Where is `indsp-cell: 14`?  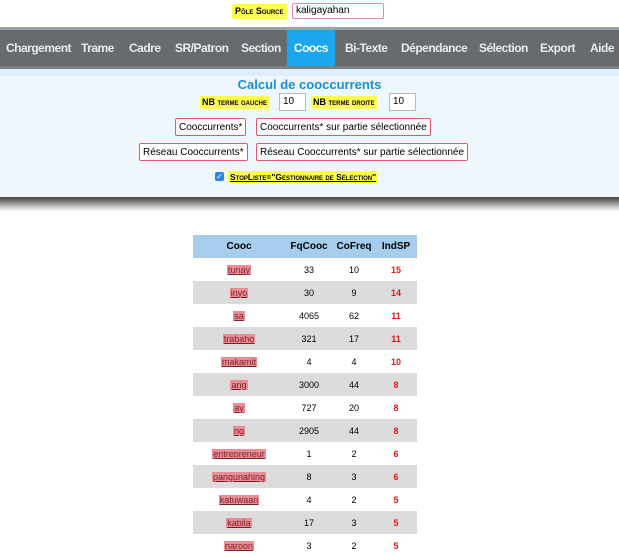
indsp-cell: 14 is located at coordinates (396, 292).